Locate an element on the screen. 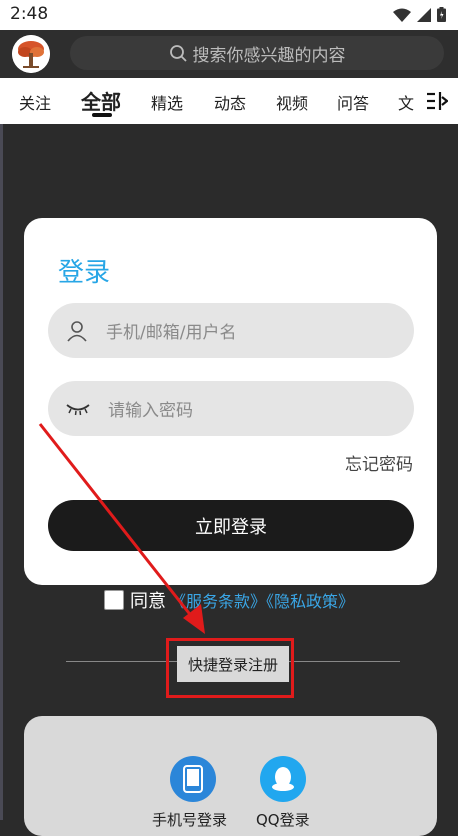 The image size is (458, 836). password-placeholder: 请输入密码 is located at coordinates (150, 411).